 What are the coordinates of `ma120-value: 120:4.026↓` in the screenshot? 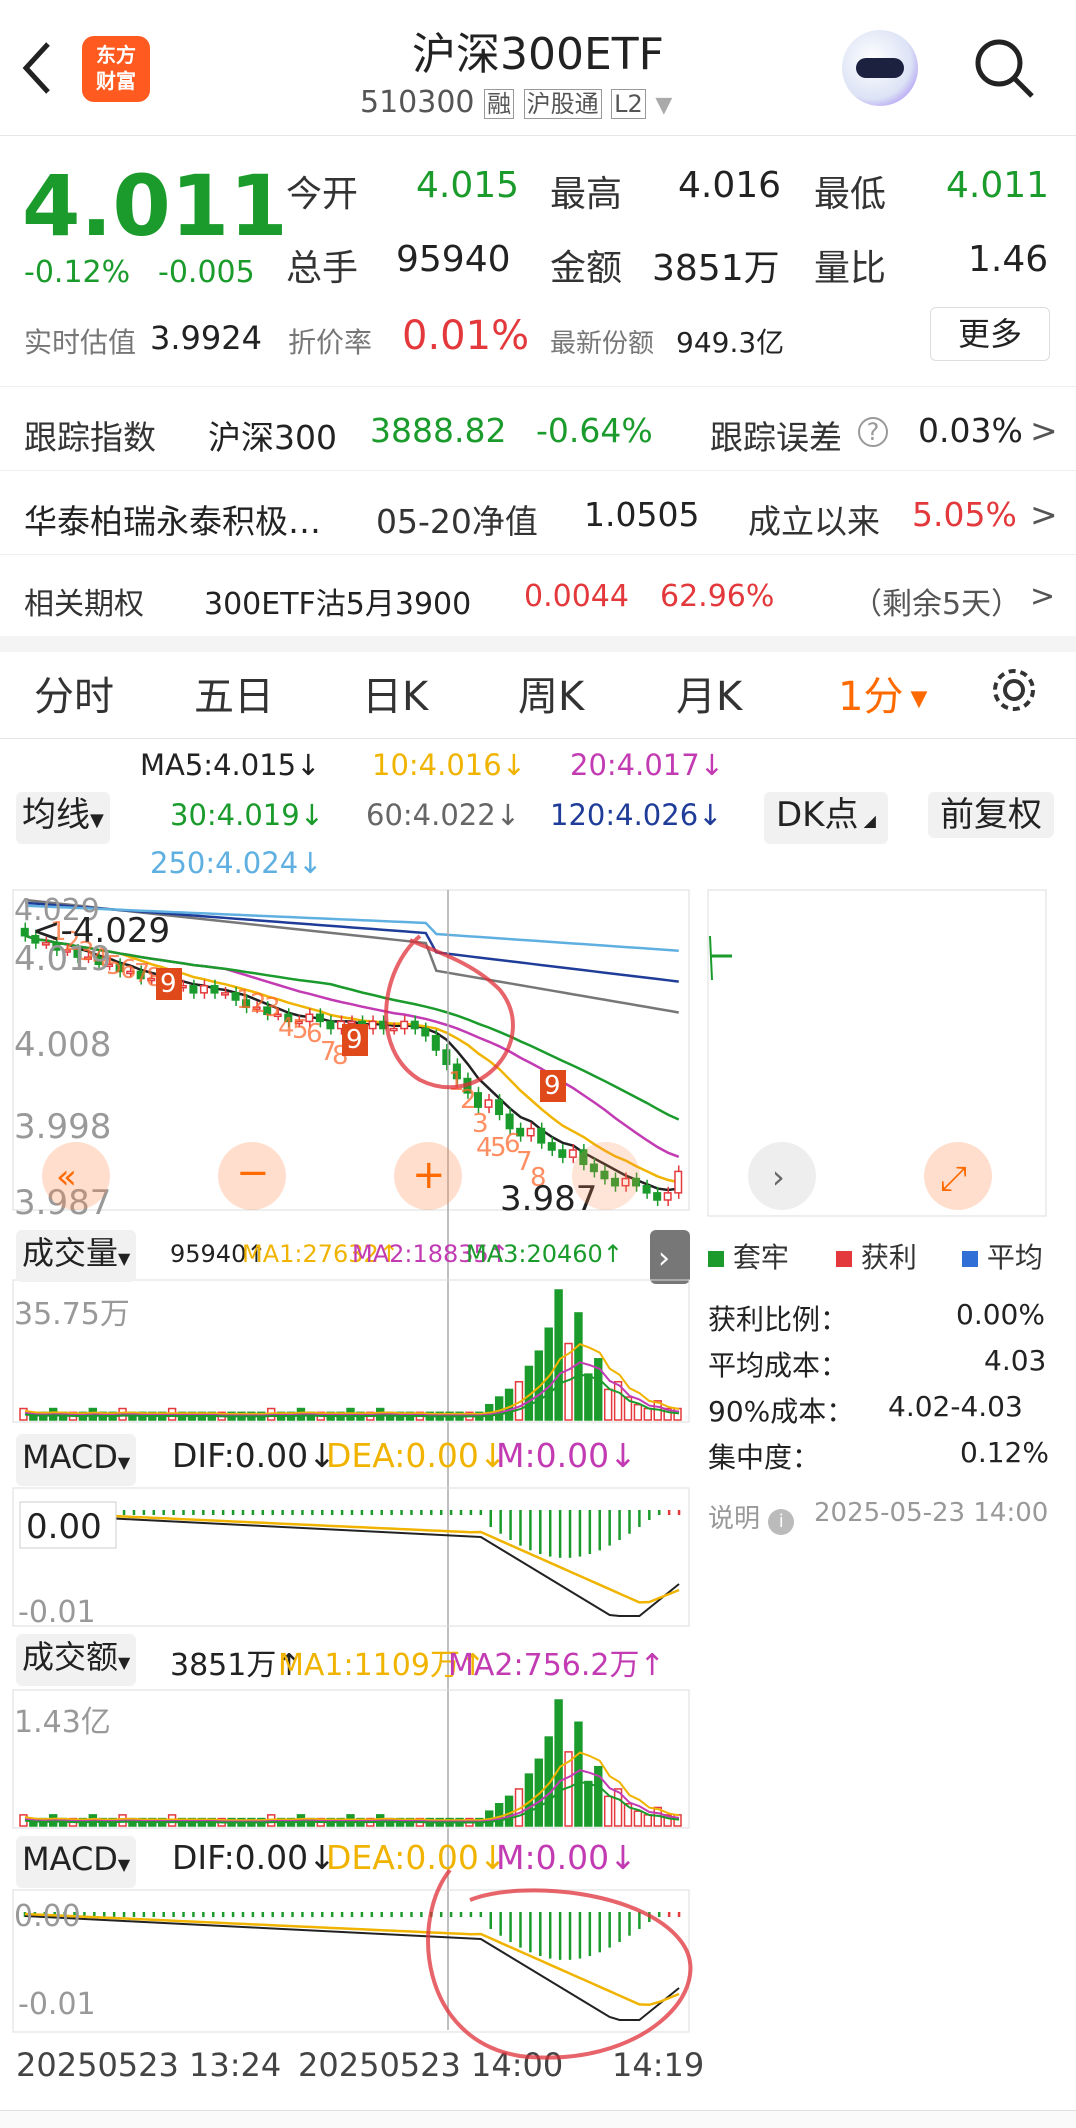 It's located at (636, 815).